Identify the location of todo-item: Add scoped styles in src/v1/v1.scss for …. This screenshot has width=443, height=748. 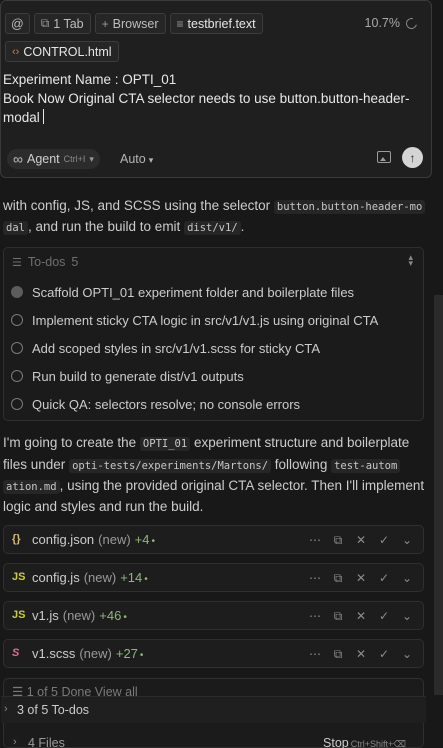
(165, 348).